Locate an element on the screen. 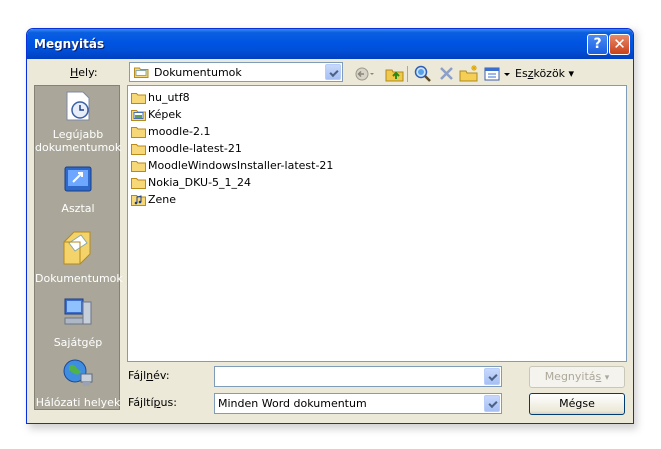  list-item: moodle-latest-21 is located at coordinates (186, 148).